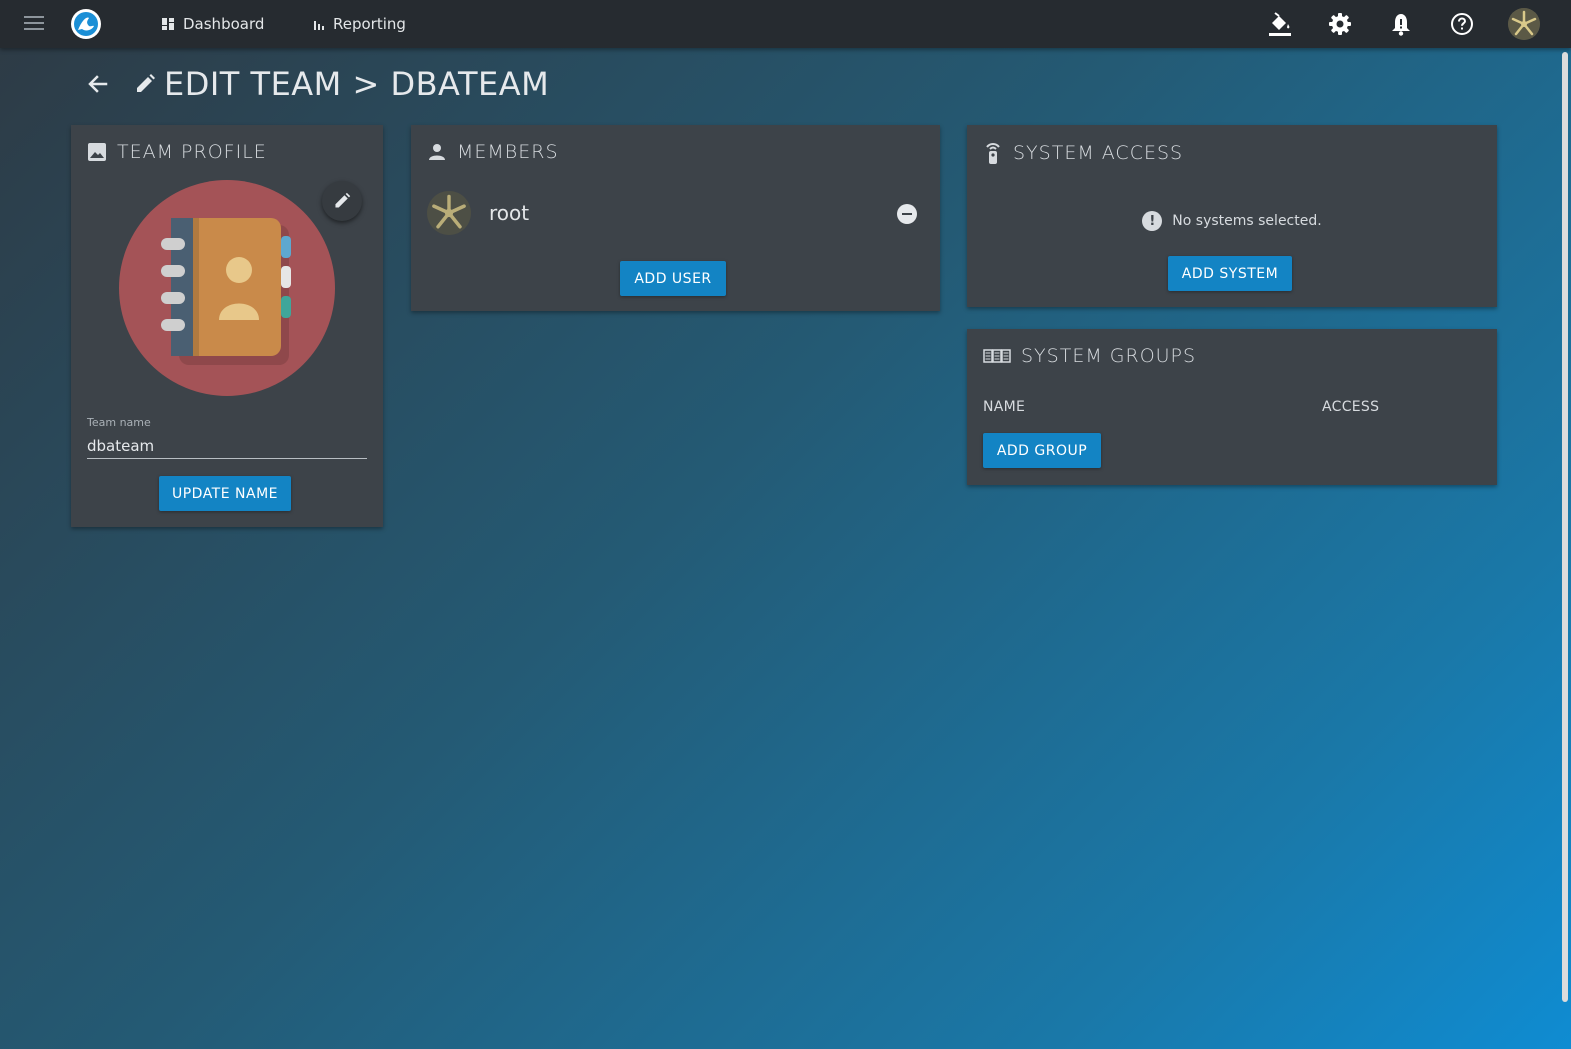  I want to click on page-scrollbar, so click(1565, 527).